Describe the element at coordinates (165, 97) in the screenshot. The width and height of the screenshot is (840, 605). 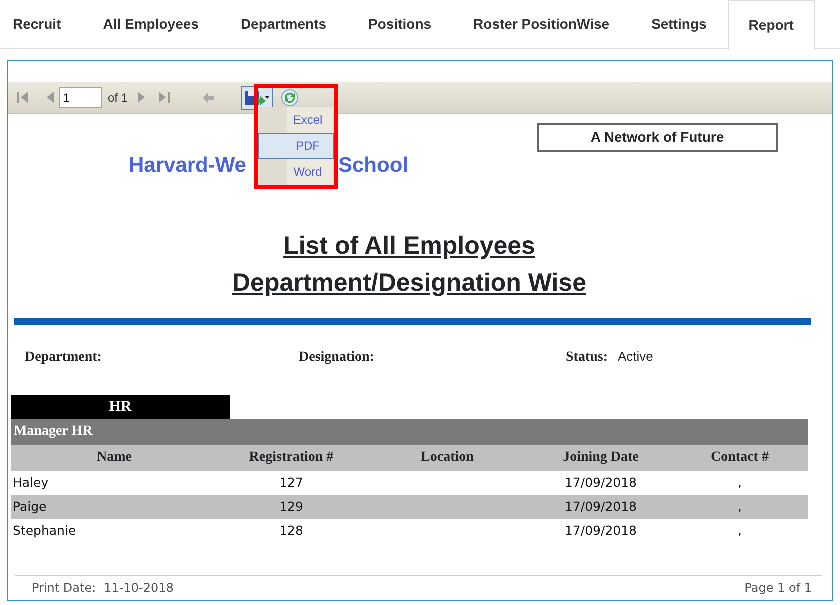
I see `last-page-icon` at that location.